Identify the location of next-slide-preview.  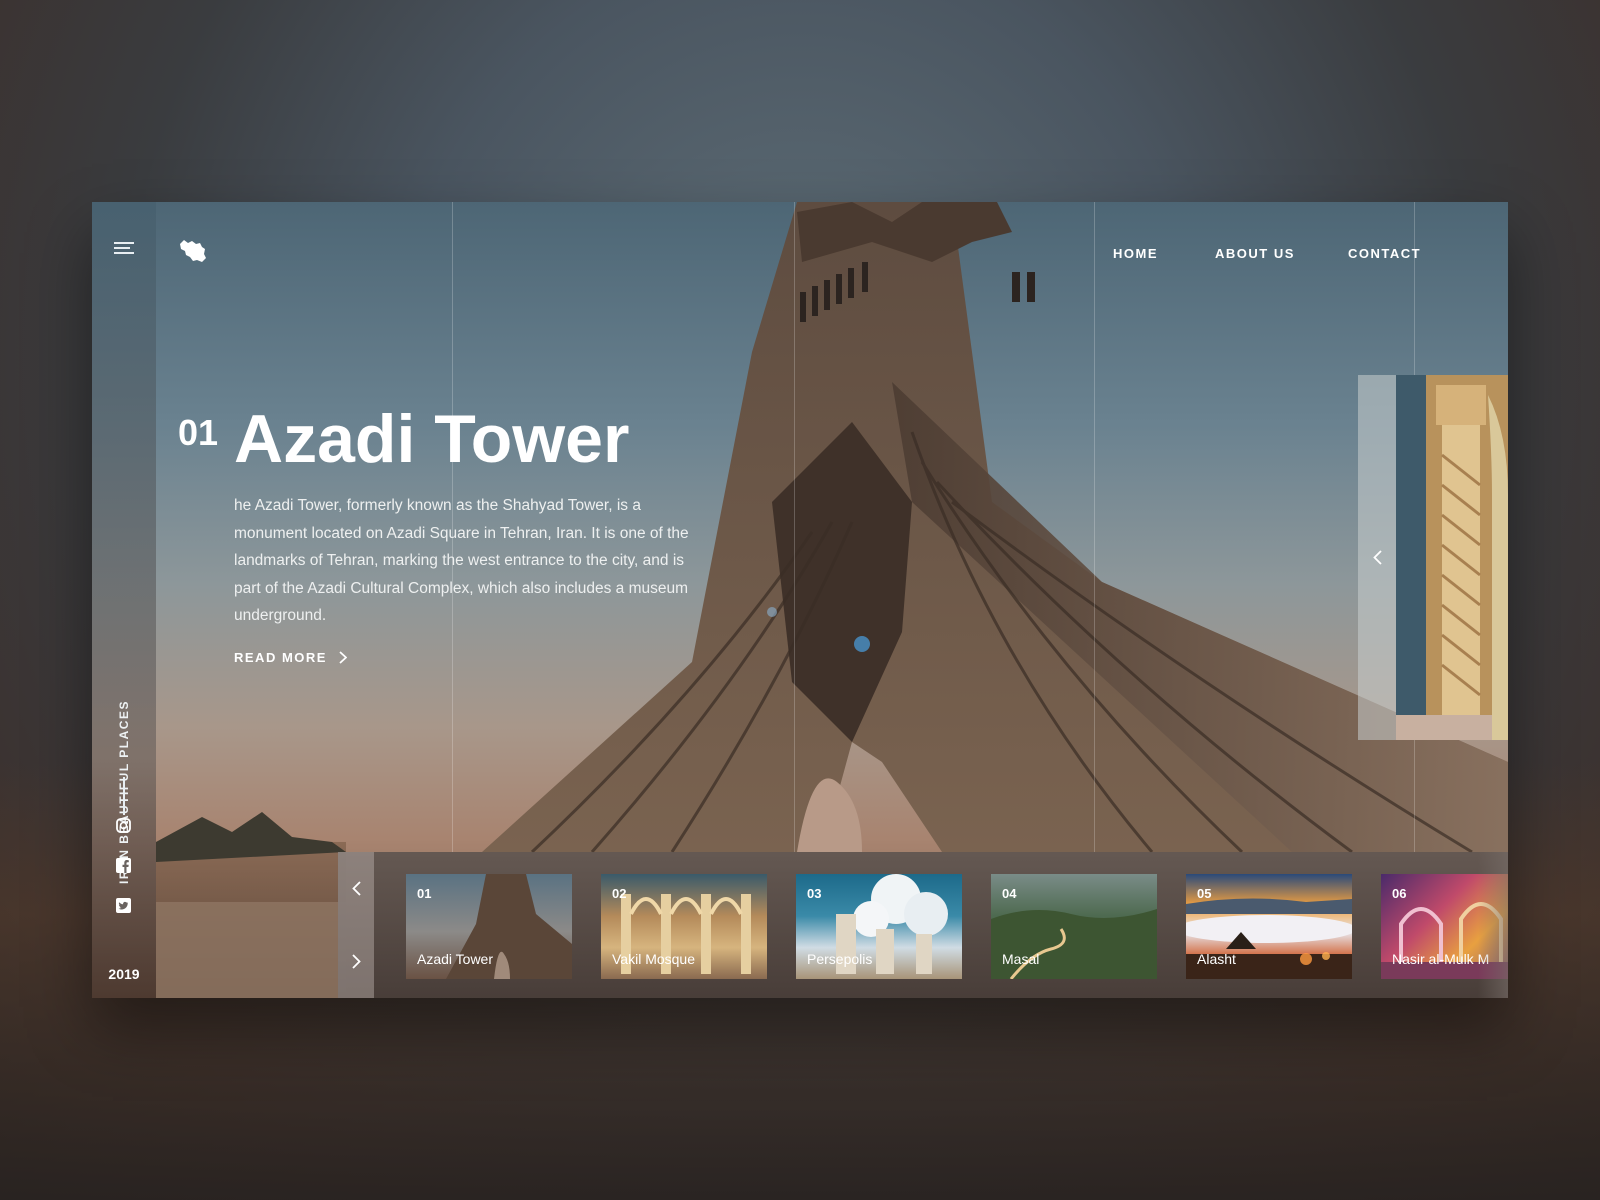
(1433, 557).